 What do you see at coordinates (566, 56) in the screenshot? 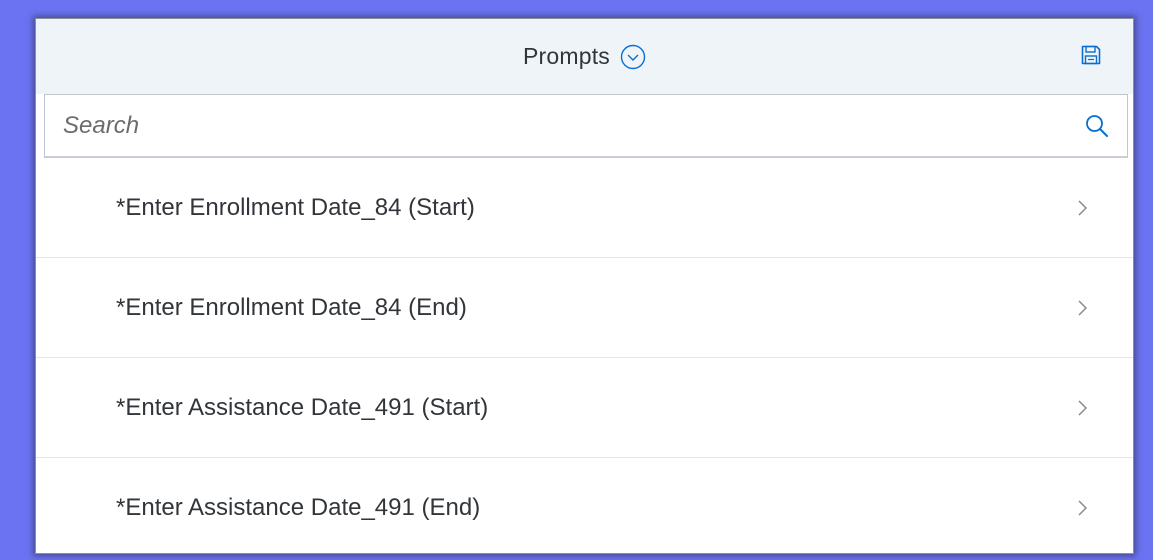
I see `page-title: Prompts` at bounding box center [566, 56].